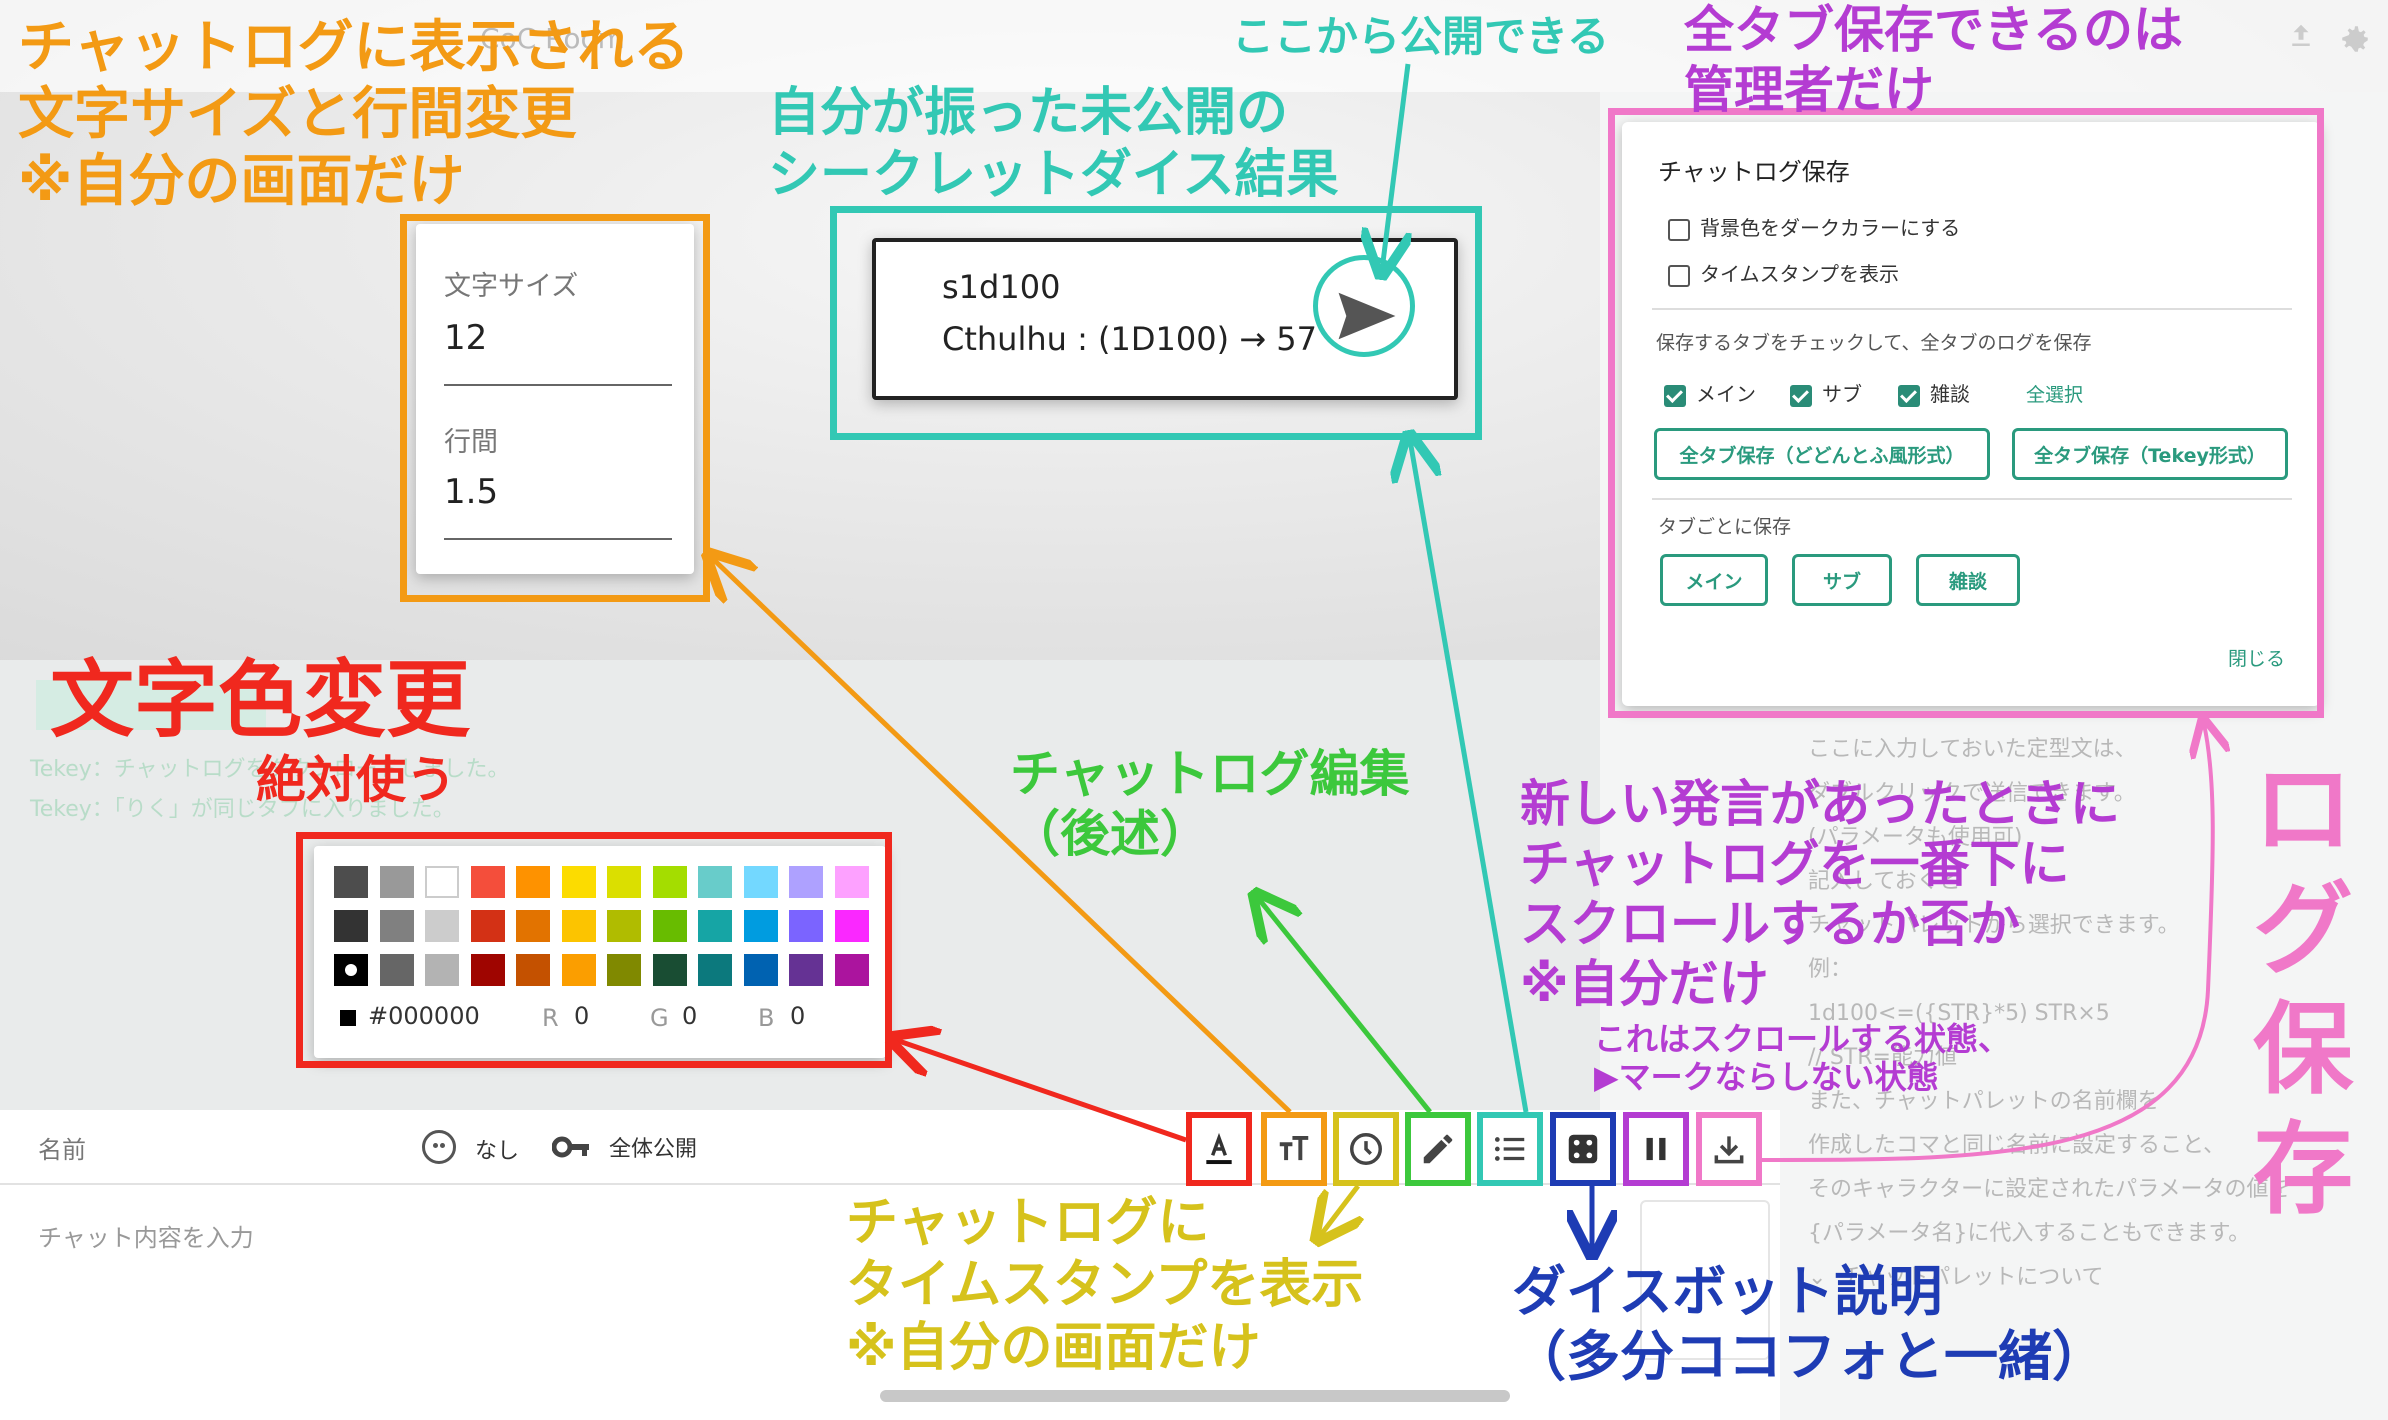 This screenshot has height=1420, width=2388. Describe the element at coordinates (689, 1016) in the screenshot. I see `g-input: 0` at that location.